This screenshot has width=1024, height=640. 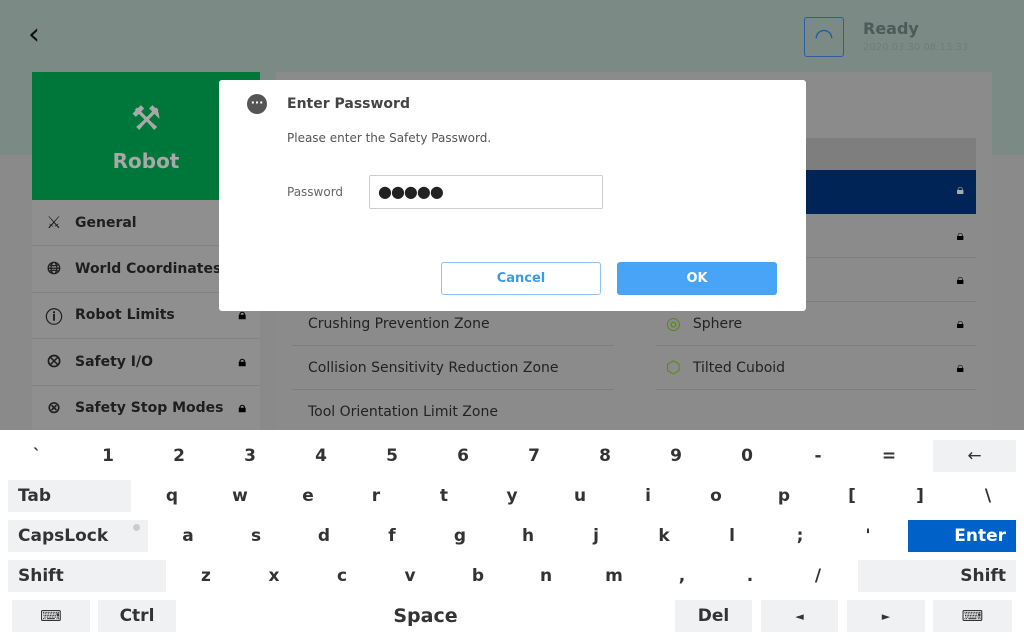 I want to click on zone-row: Collision Sensitivity Reduction Zone, so click(x=453, y=368).